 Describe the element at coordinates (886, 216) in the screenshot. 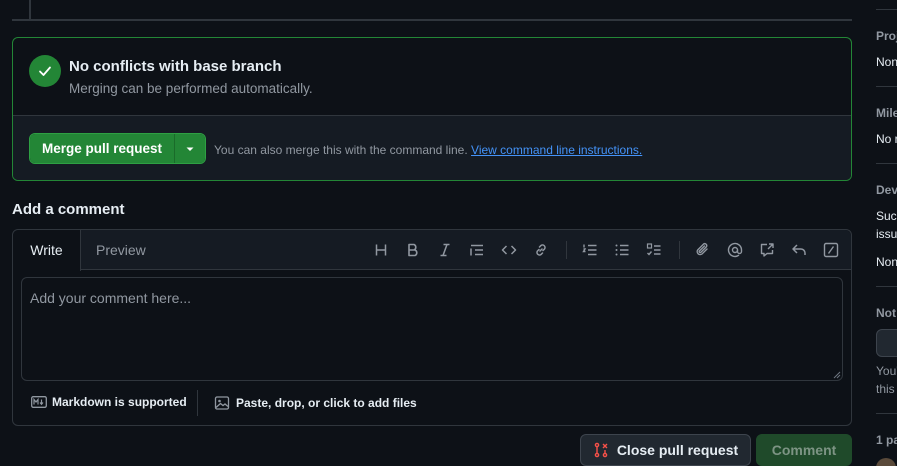

I see `sidebar-development-text-1: Succ` at that location.